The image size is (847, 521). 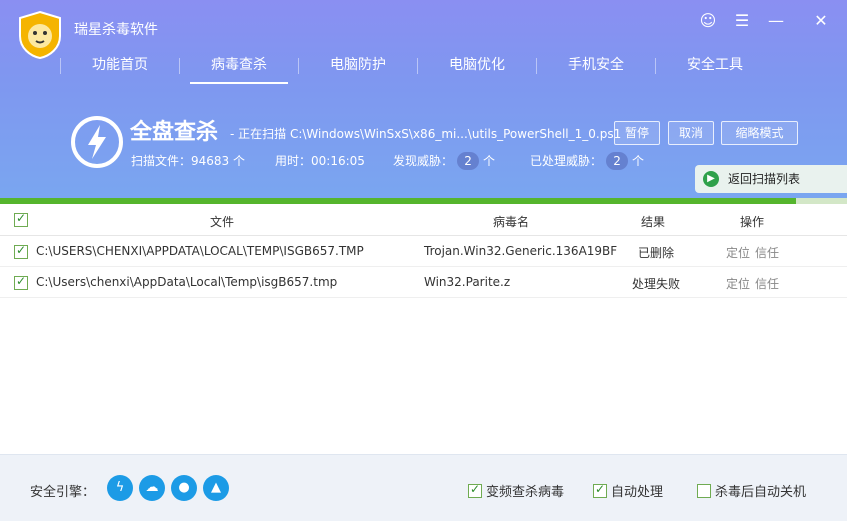 What do you see at coordinates (653, 222) in the screenshot?
I see `column-header-result: 结果` at bounding box center [653, 222].